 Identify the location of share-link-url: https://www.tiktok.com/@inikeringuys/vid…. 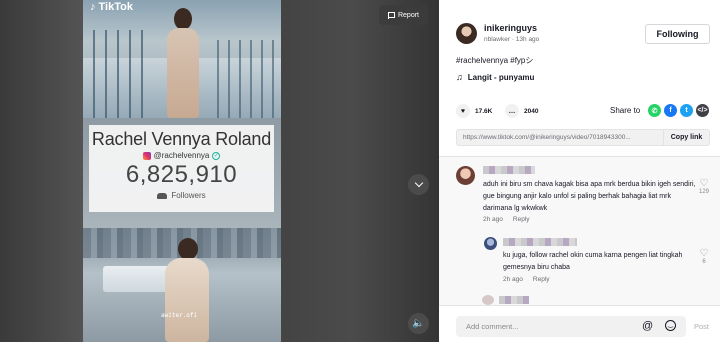
(560, 137).